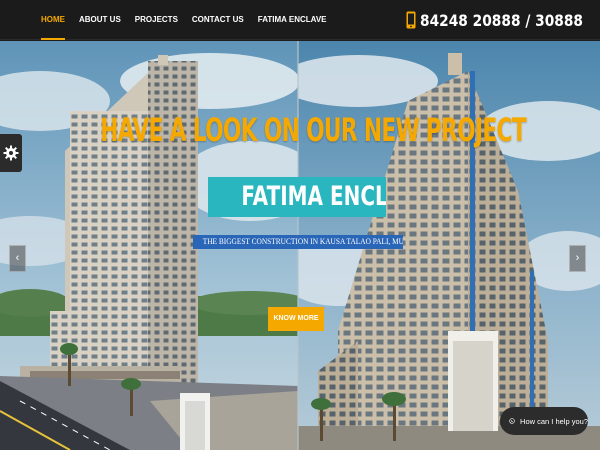  I want to click on slider-next-button: ›, so click(577, 258).